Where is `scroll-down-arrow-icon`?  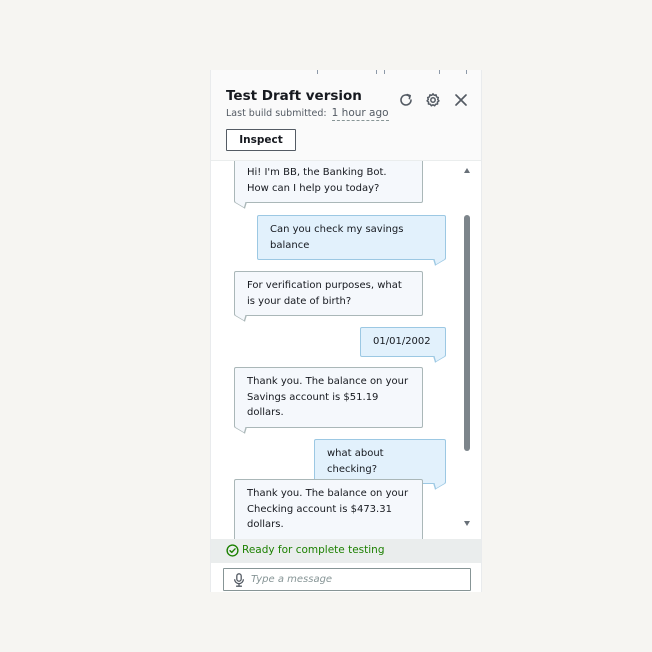
scroll-down-arrow-icon is located at coordinates (467, 523).